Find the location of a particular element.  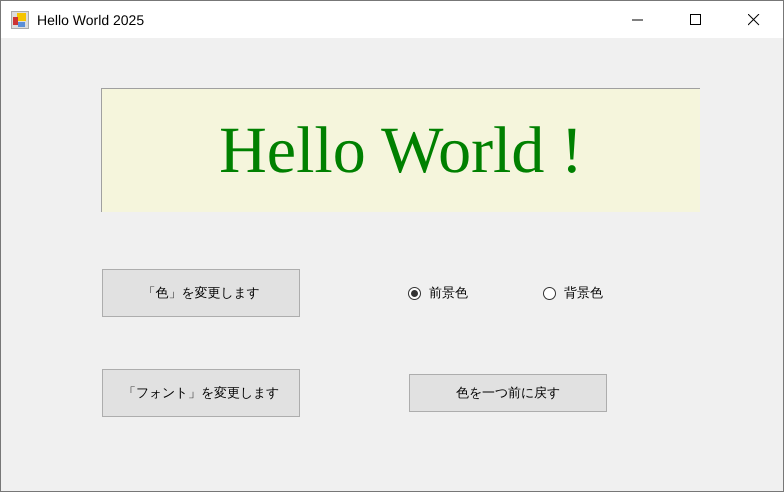

undo-color-button: 色を一つ前に戻す is located at coordinates (508, 393).